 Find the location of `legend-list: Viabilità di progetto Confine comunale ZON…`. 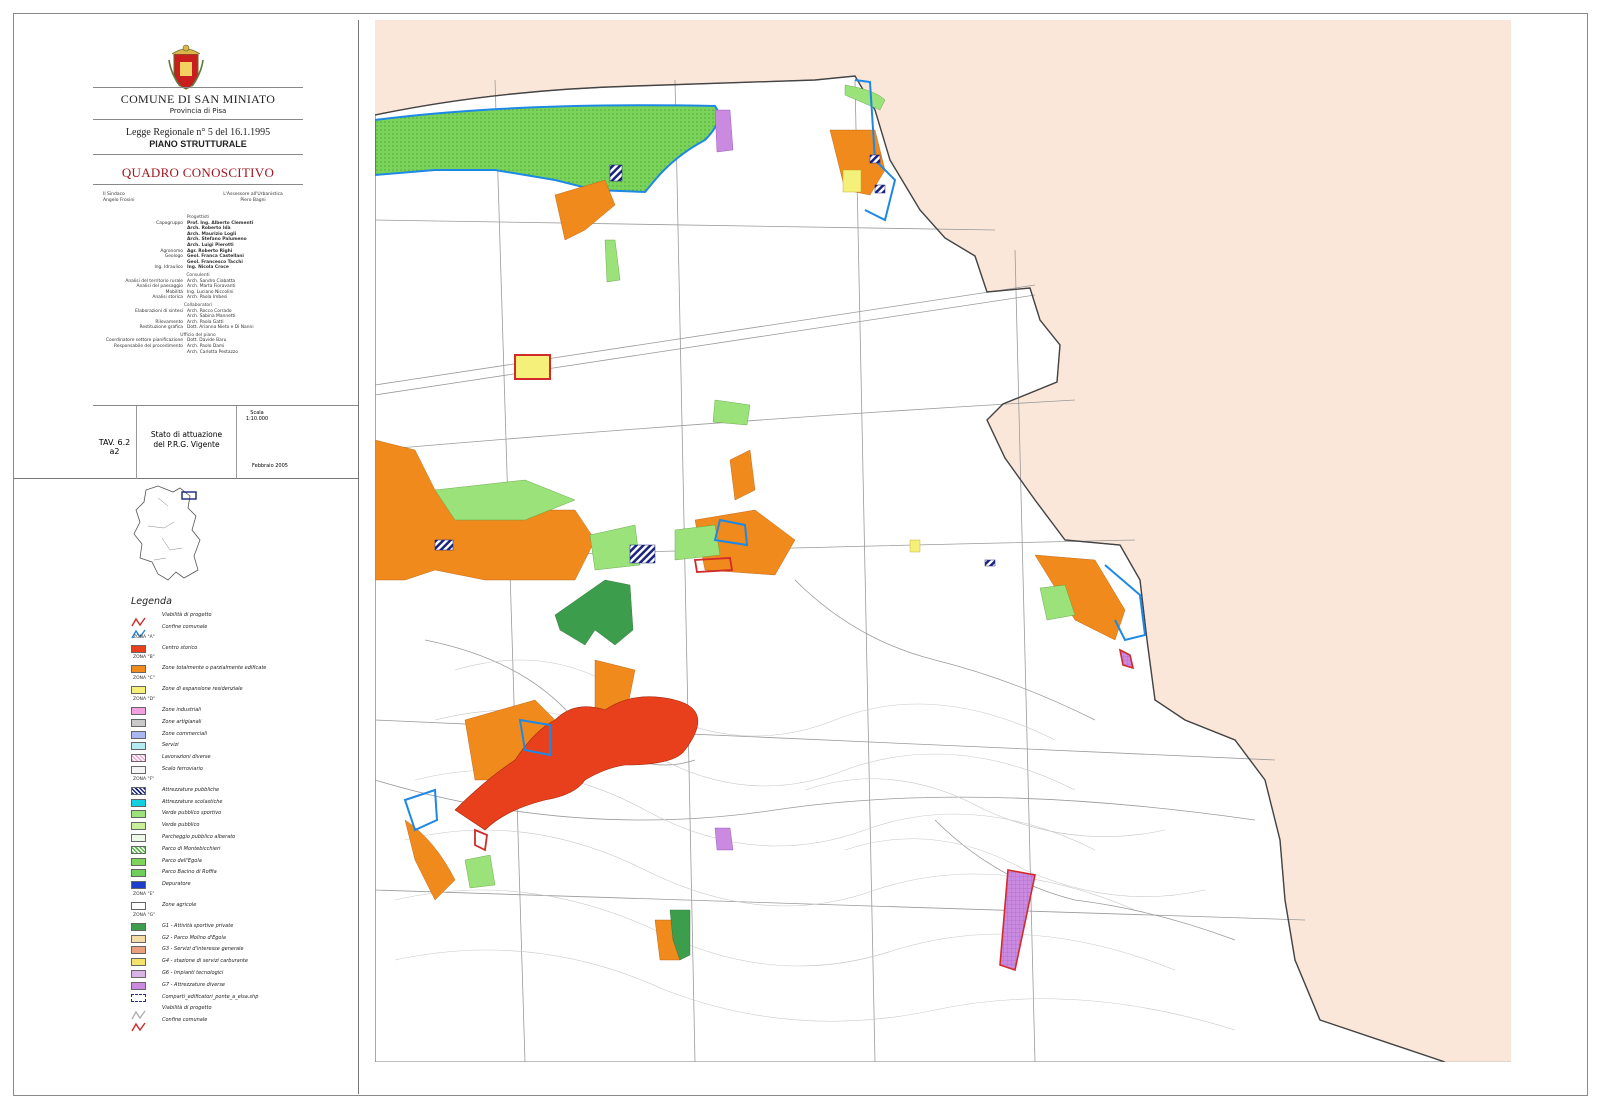

legend-list: Viabilità di progetto Confine comunale ZON… is located at coordinates (241, 821).